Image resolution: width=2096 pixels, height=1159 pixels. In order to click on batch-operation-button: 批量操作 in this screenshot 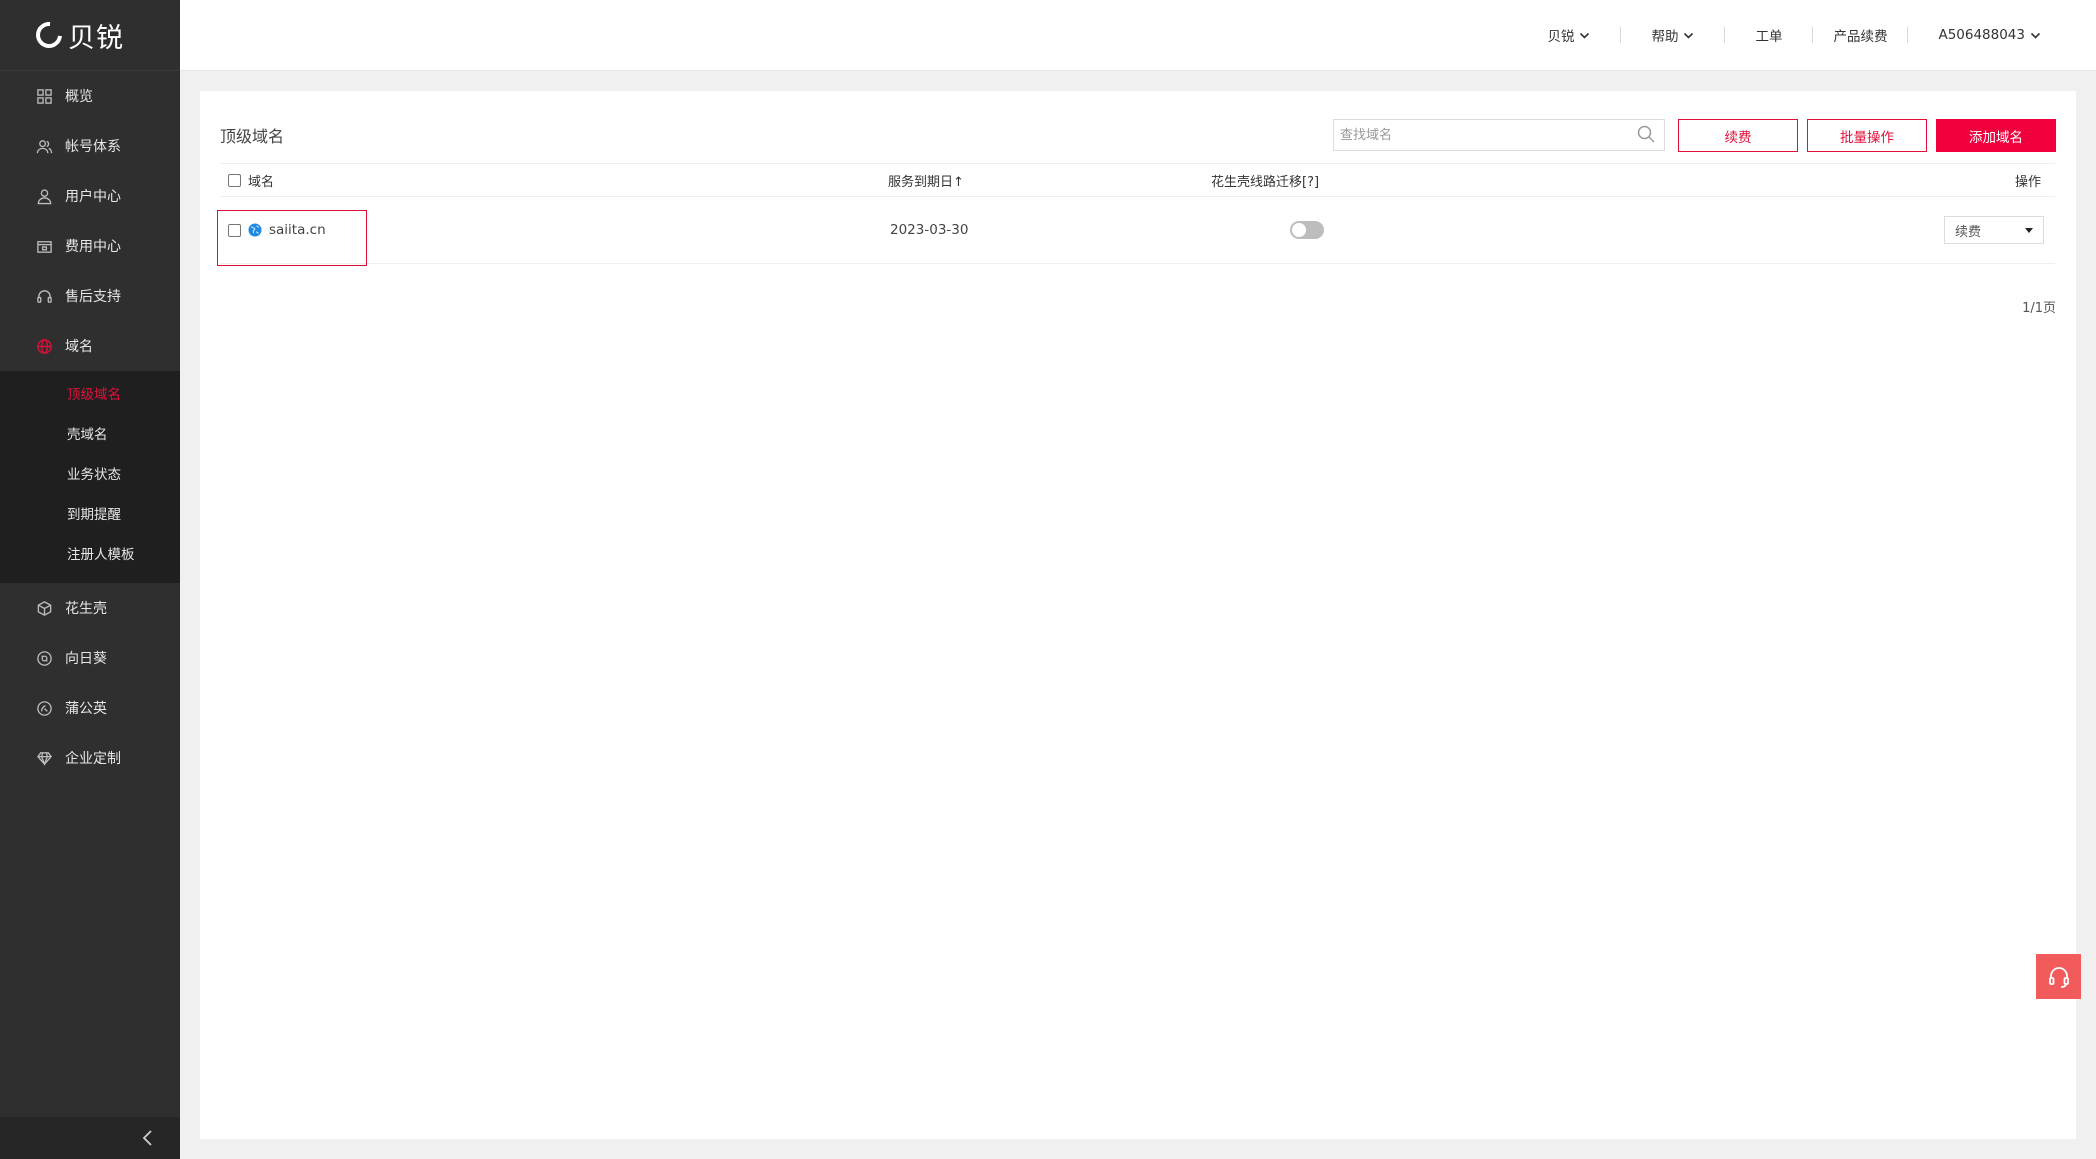, I will do `click(1867, 135)`.